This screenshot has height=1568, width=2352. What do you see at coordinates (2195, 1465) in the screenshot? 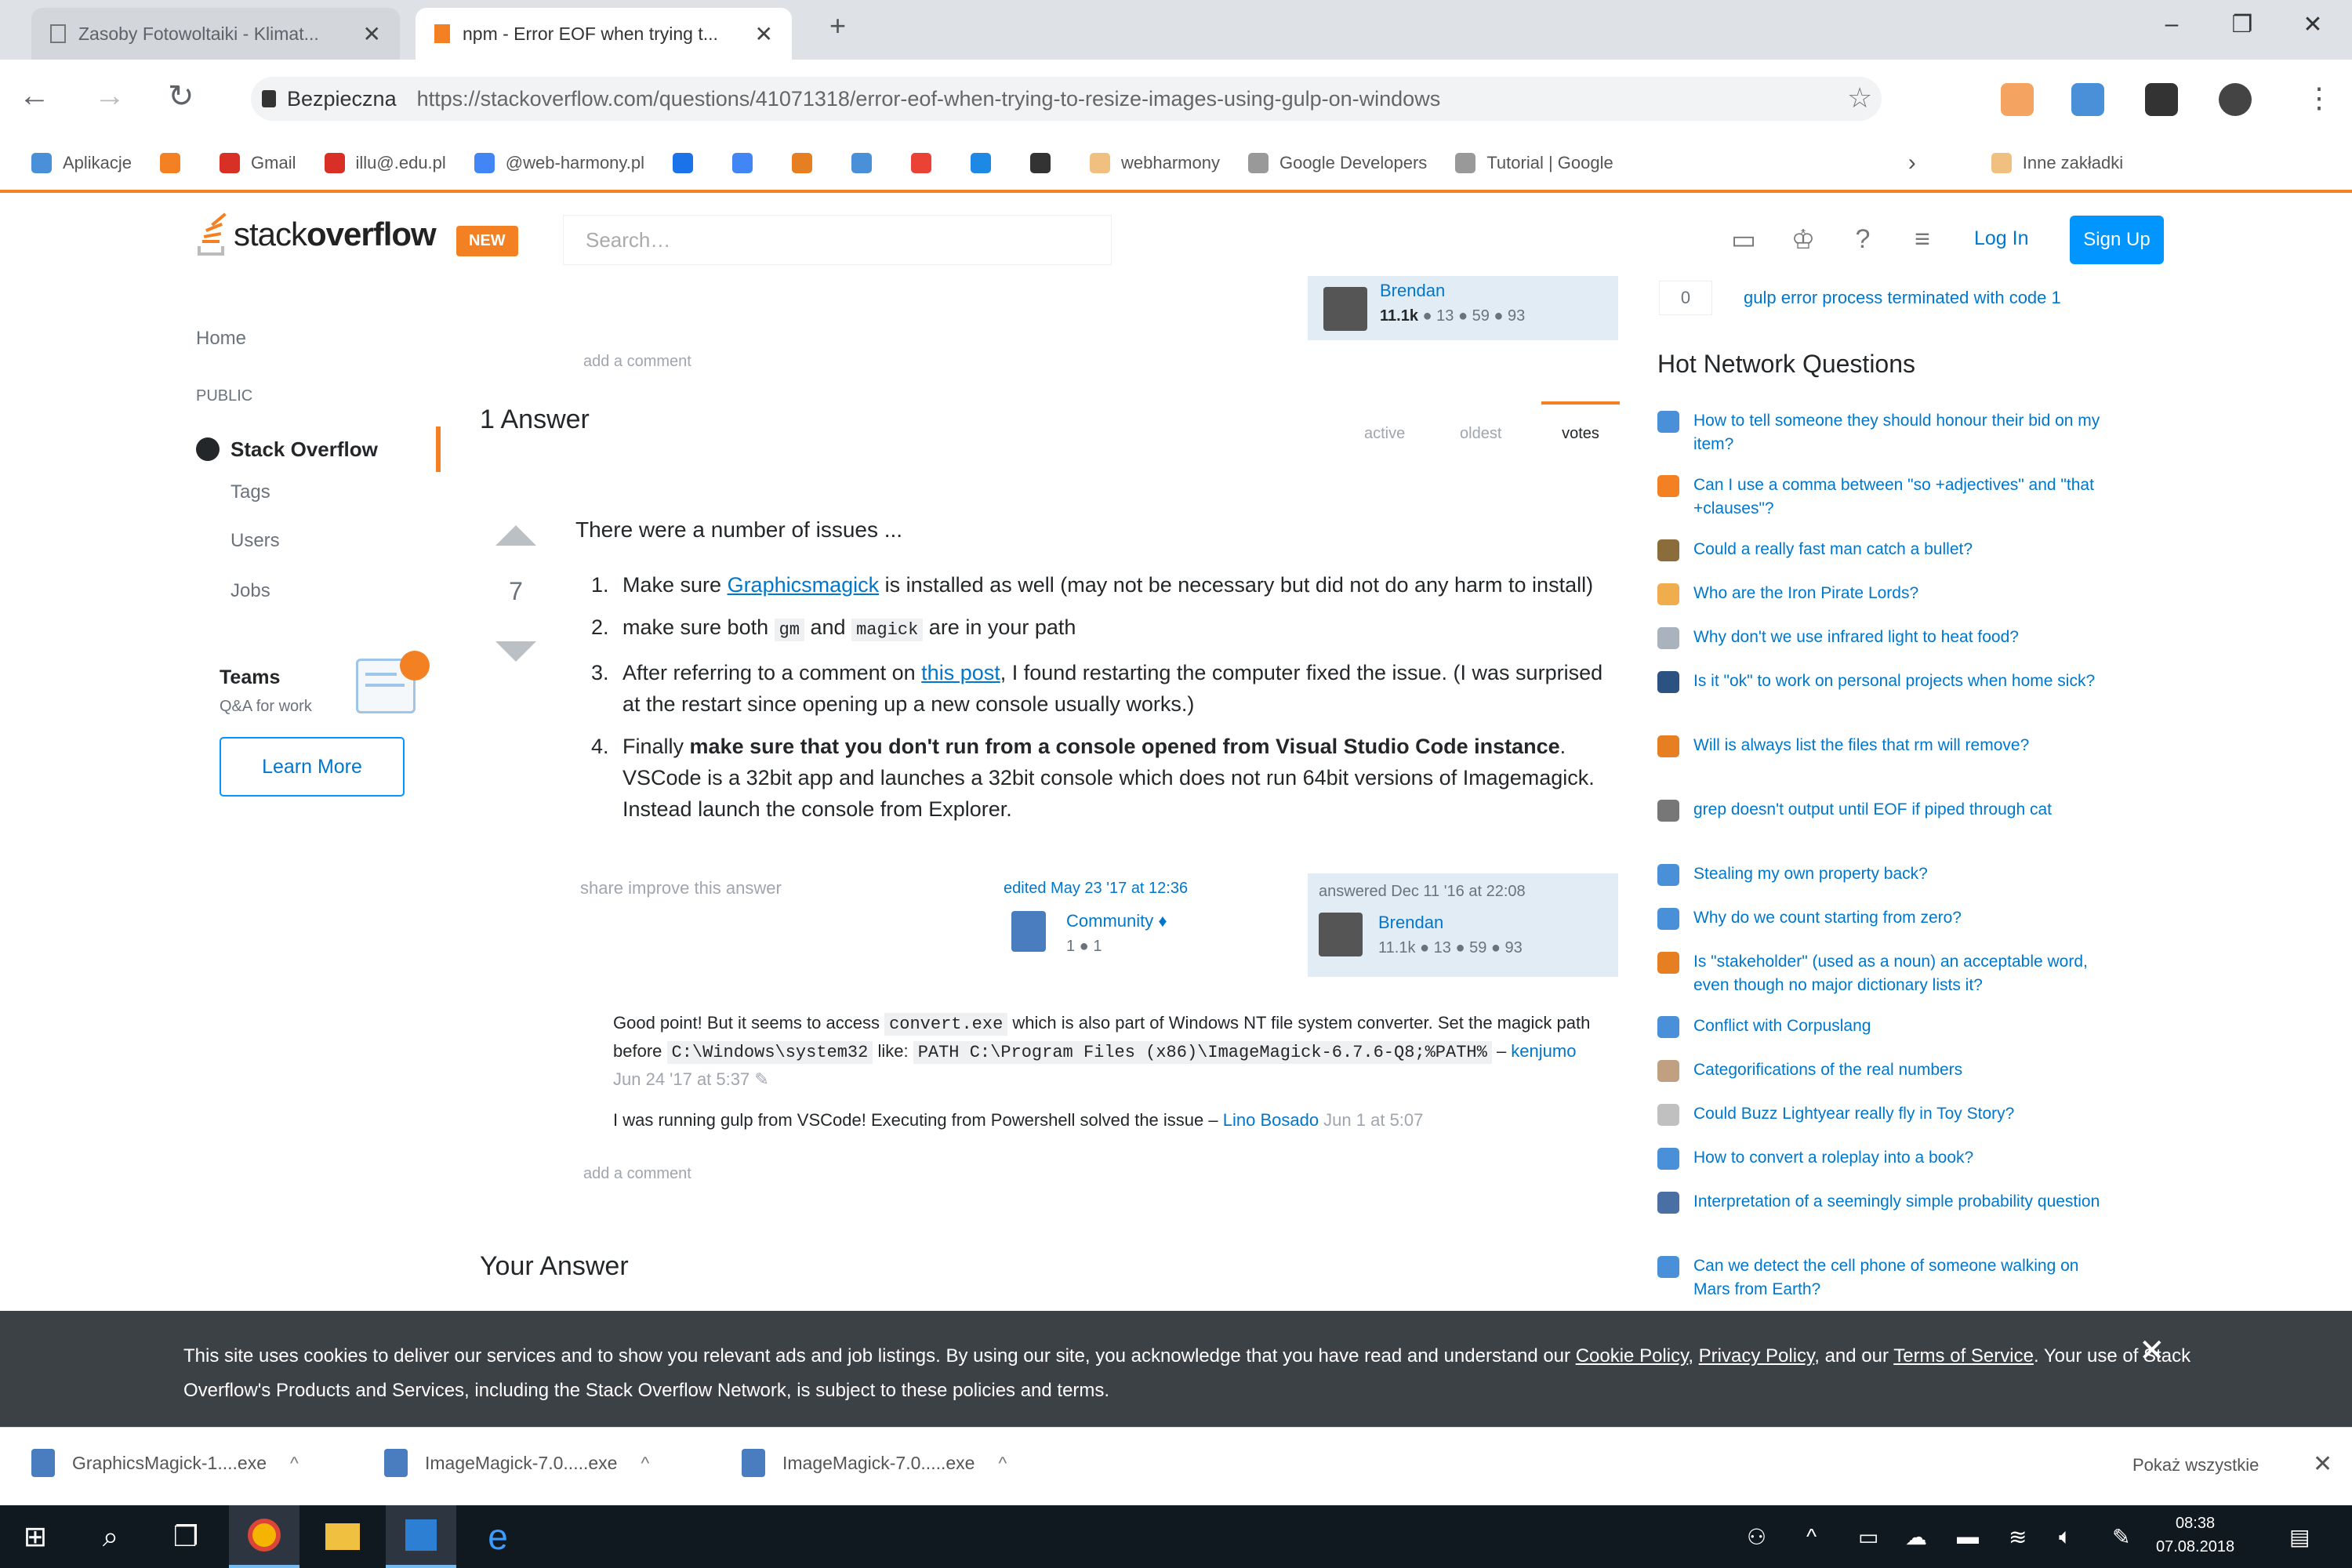
I see `show-all-downloads: Pokaż wszystkie` at bounding box center [2195, 1465].